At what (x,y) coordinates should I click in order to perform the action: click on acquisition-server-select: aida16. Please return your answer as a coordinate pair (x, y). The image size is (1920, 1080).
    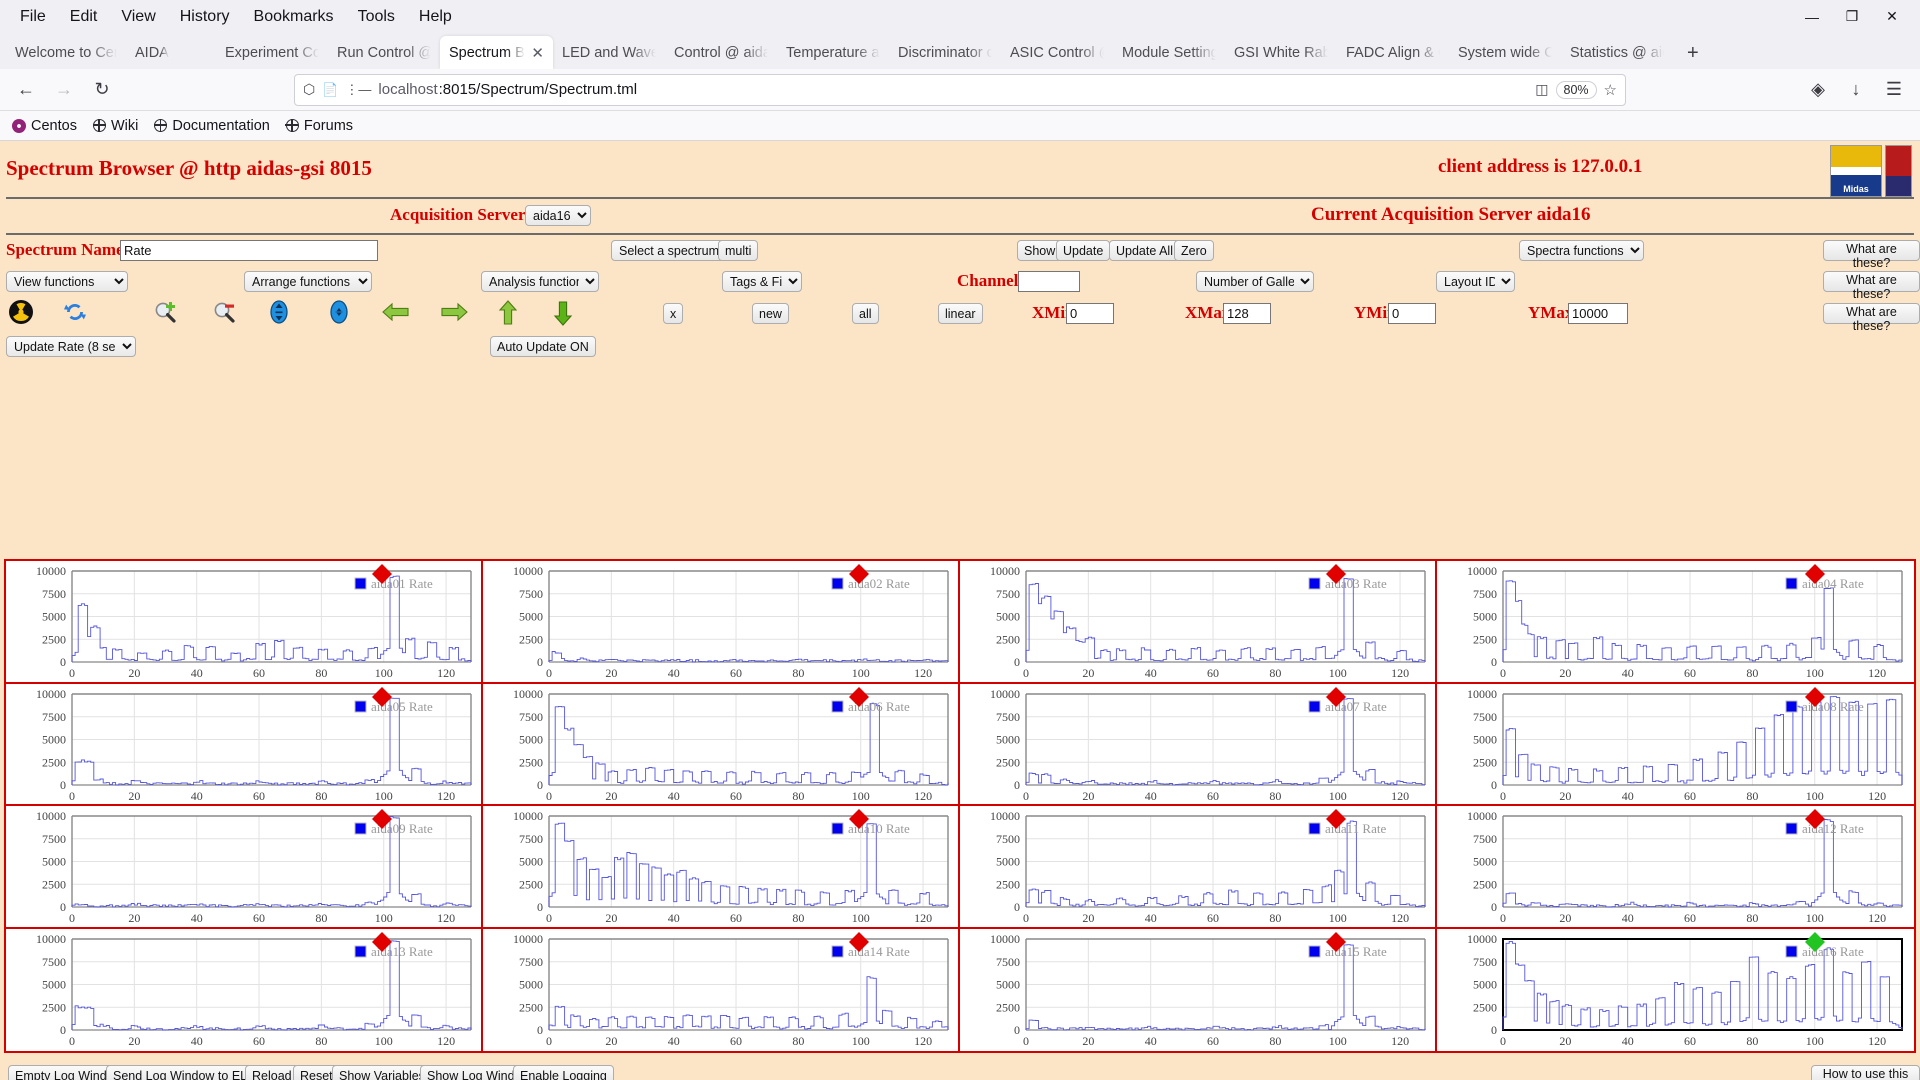
    Looking at the image, I should click on (558, 215).